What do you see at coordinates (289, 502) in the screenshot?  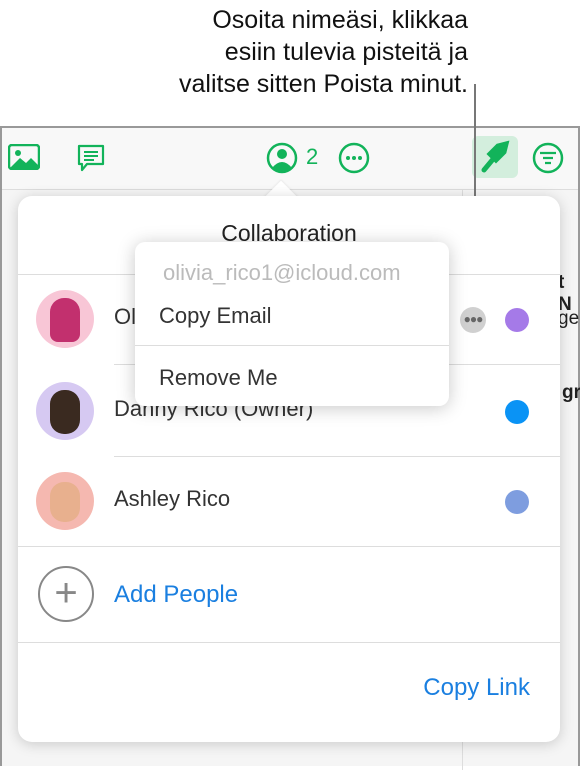 I see `person-row: Ashley Rico` at bounding box center [289, 502].